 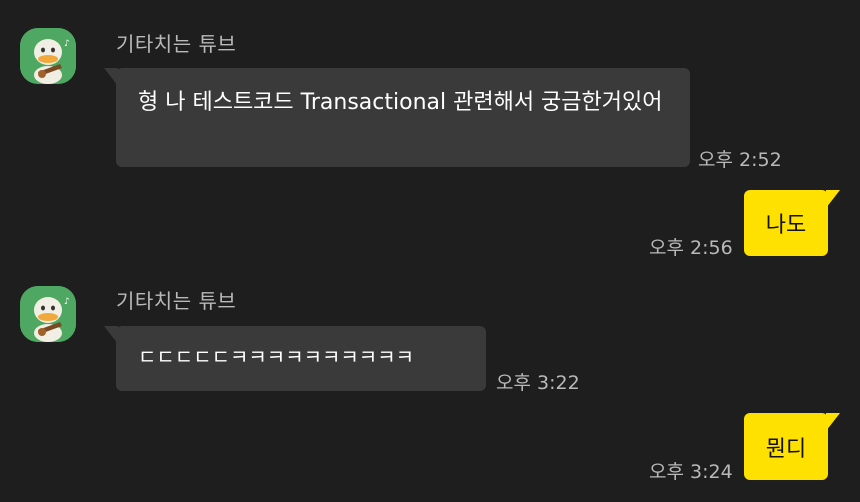 I want to click on message-bubble: 나도, so click(x=792, y=223).